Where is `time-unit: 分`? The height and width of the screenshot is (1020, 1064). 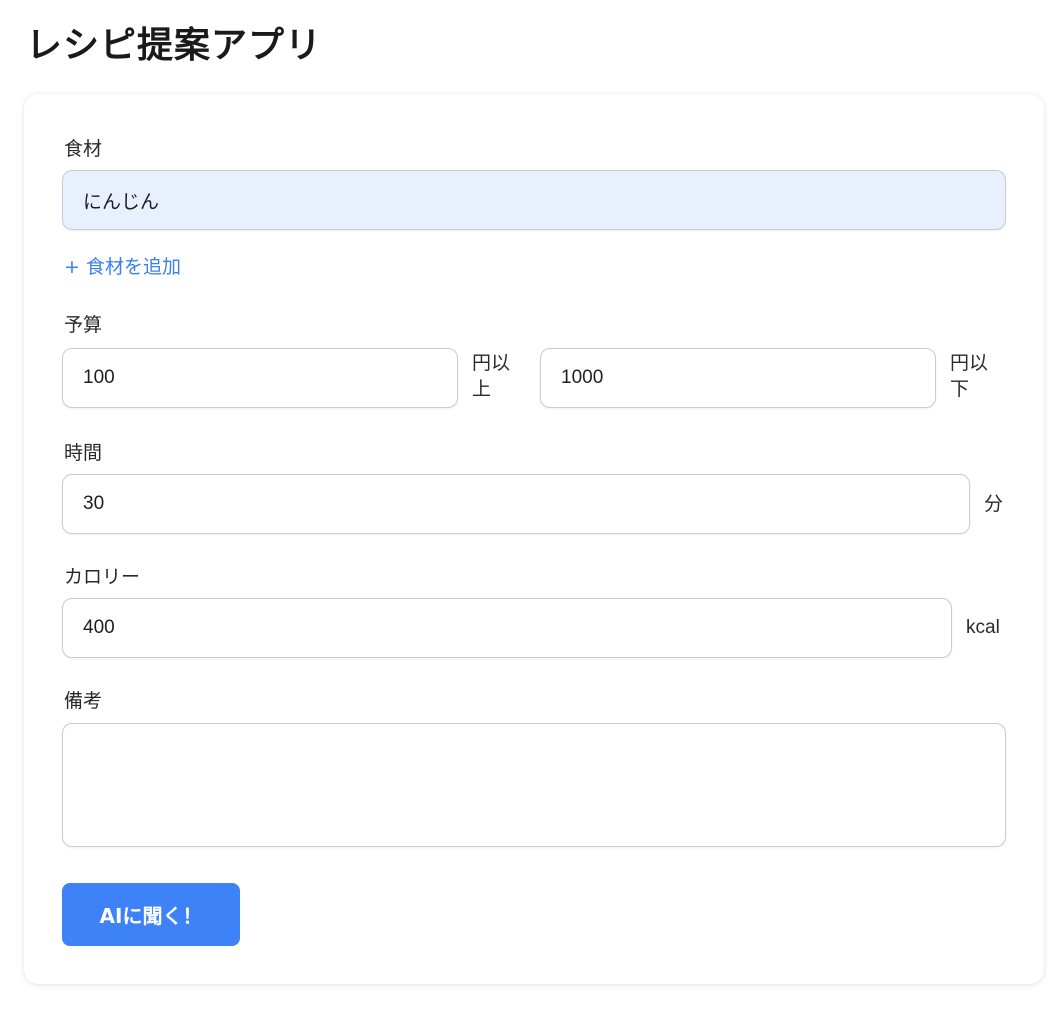
time-unit: 分 is located at coordinates (994, 504).